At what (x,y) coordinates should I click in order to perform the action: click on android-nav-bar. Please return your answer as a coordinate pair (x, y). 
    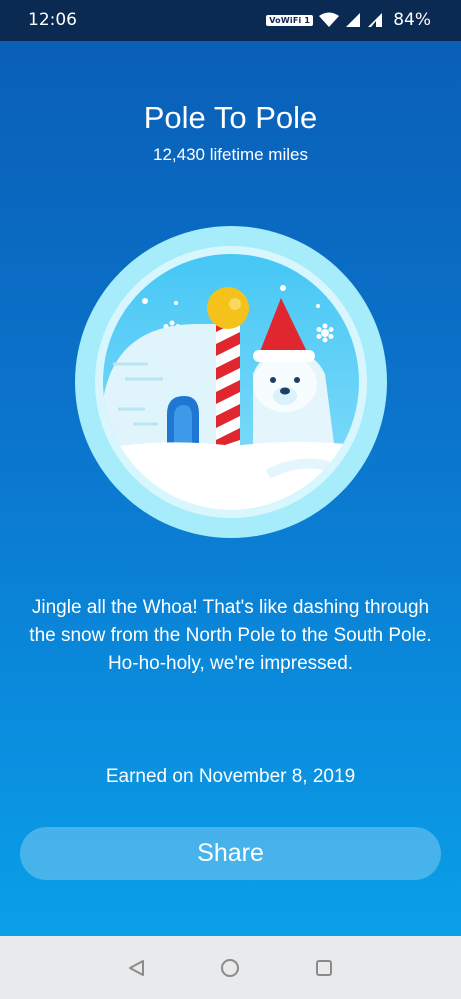
    Looking at the image, I should click on (230, 967).